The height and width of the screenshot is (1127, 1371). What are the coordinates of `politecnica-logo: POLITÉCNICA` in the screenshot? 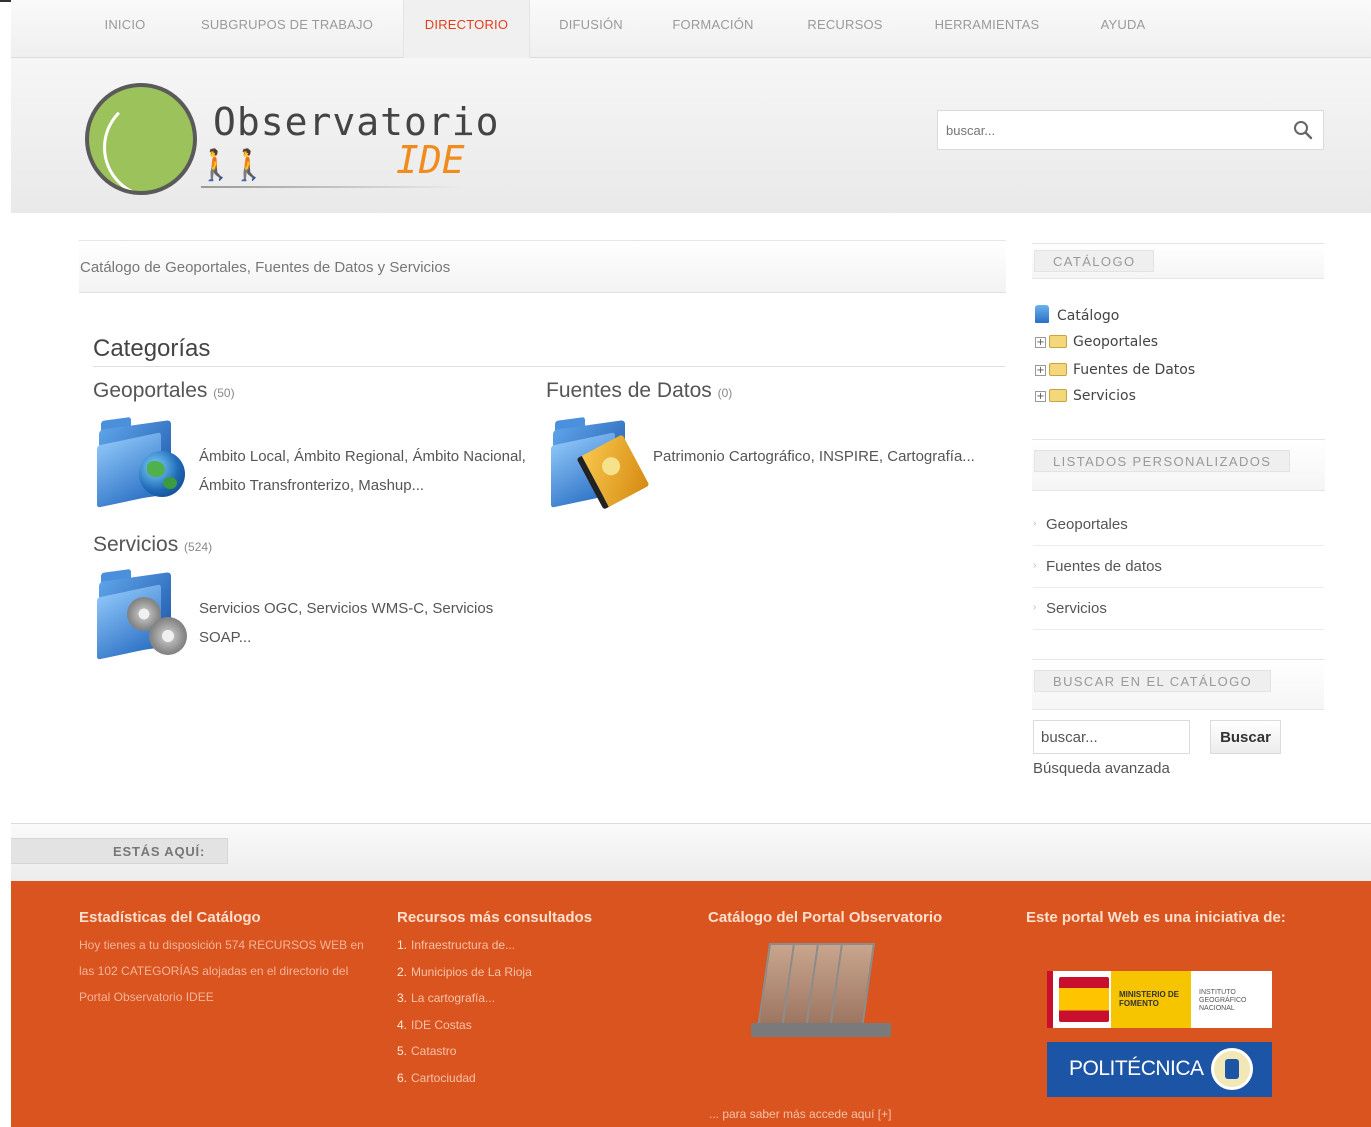 It's located at (1159, 1069).